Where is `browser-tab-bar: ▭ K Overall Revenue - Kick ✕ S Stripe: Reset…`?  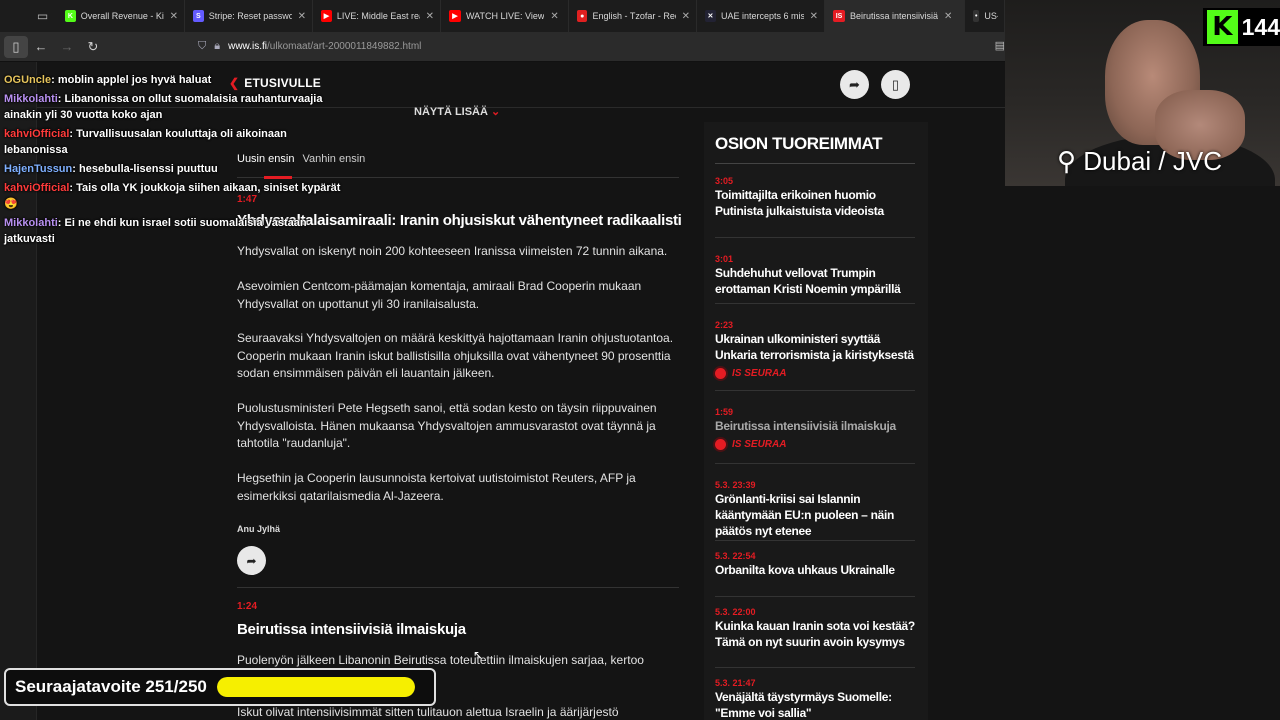 browser-tab-bar: ▭ K Overall Revenue - Kick ✕ S Stripe: Reset… is located at coordinates (502, 16).